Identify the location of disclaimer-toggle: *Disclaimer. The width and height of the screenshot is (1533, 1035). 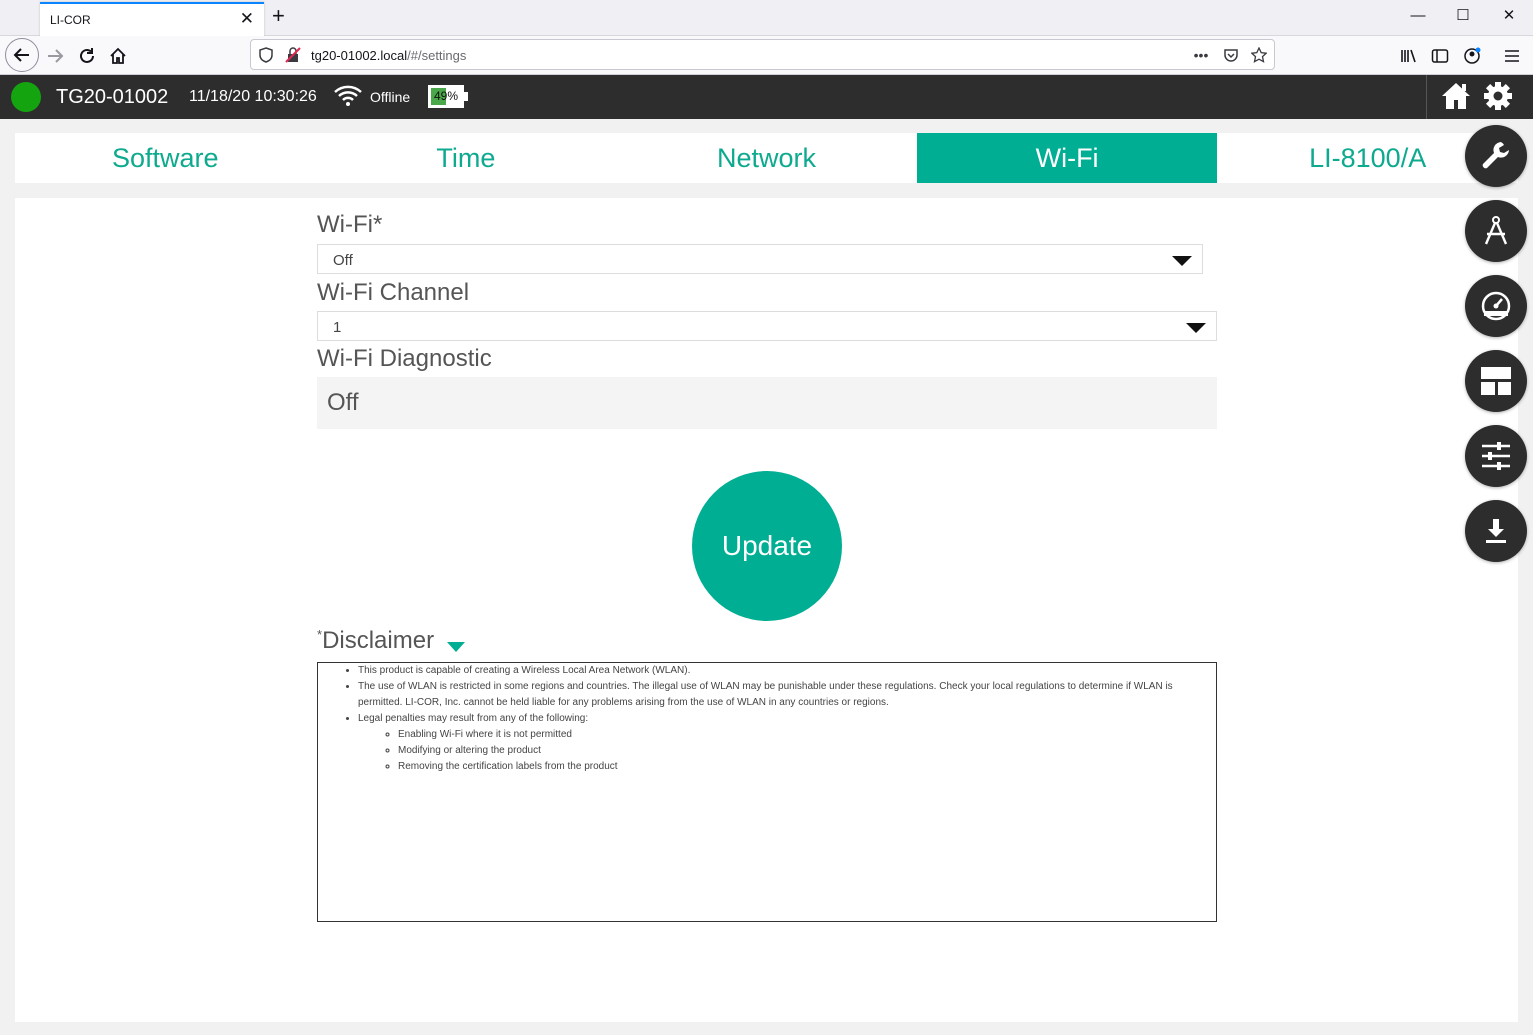
(375, 641).